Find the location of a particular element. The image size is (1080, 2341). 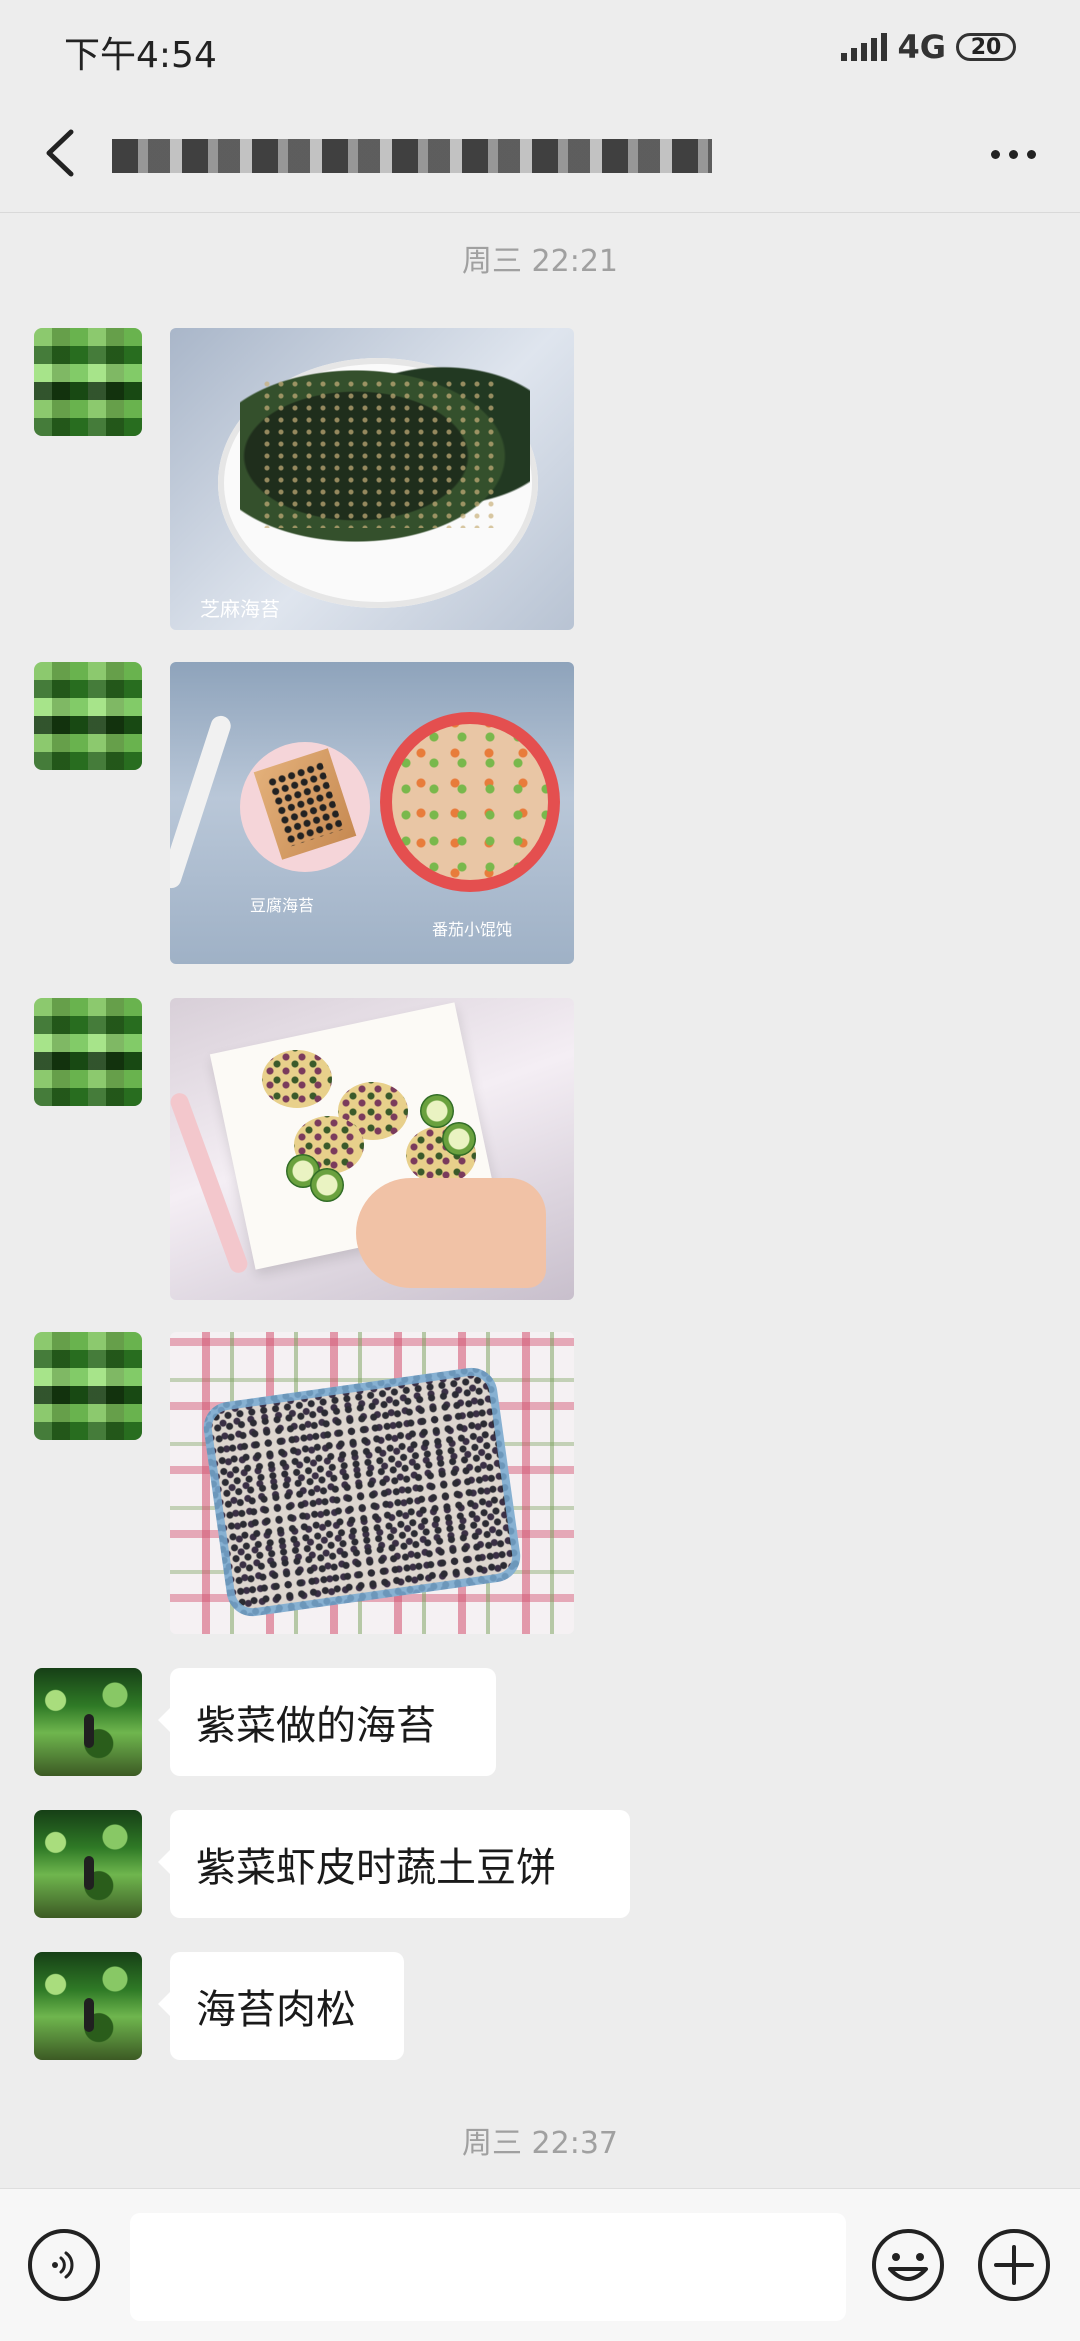

network-type: 4G is located at coordinates (921, 47).